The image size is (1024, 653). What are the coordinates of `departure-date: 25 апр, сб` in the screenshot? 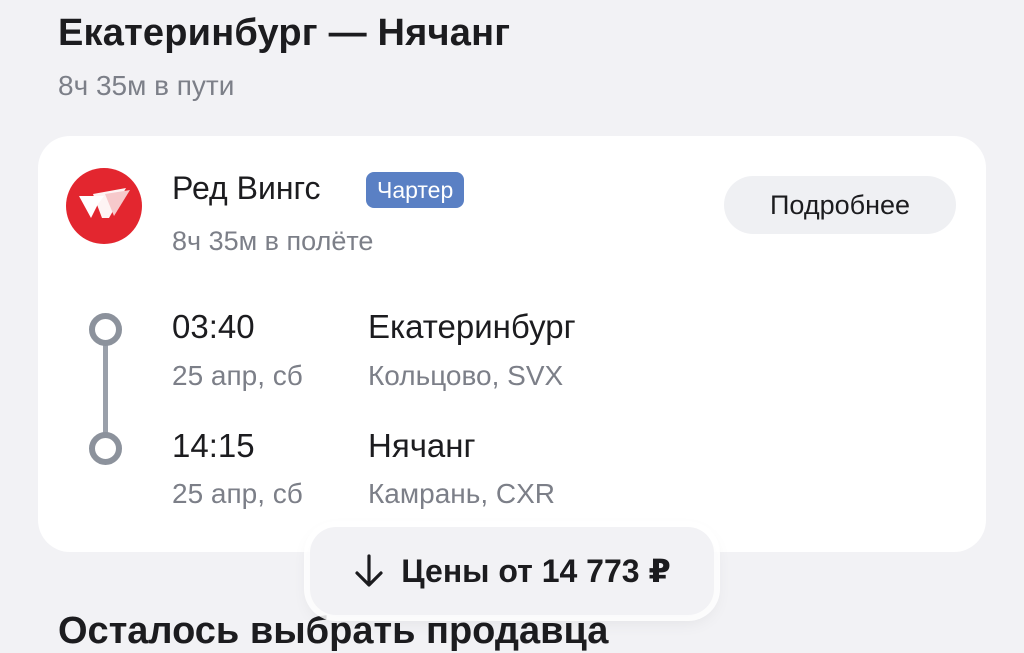 It's located at (237, 375).